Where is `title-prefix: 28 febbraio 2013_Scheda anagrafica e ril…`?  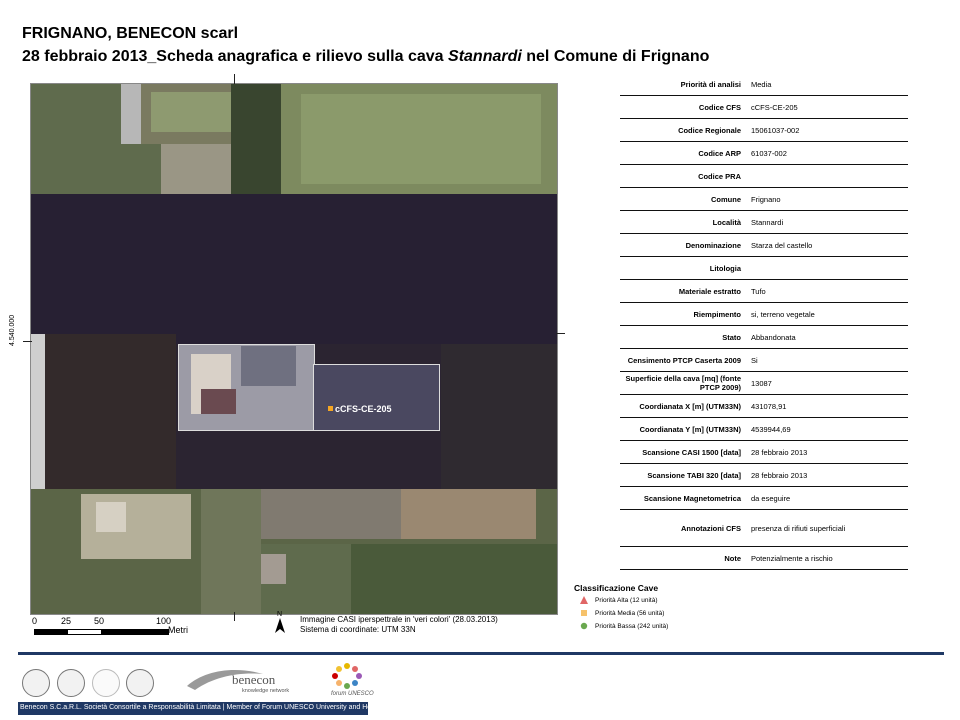 title-prefix: 28 febbraio 2013_Scheda anagrafica e ril… is located at coordinates (235, 56).